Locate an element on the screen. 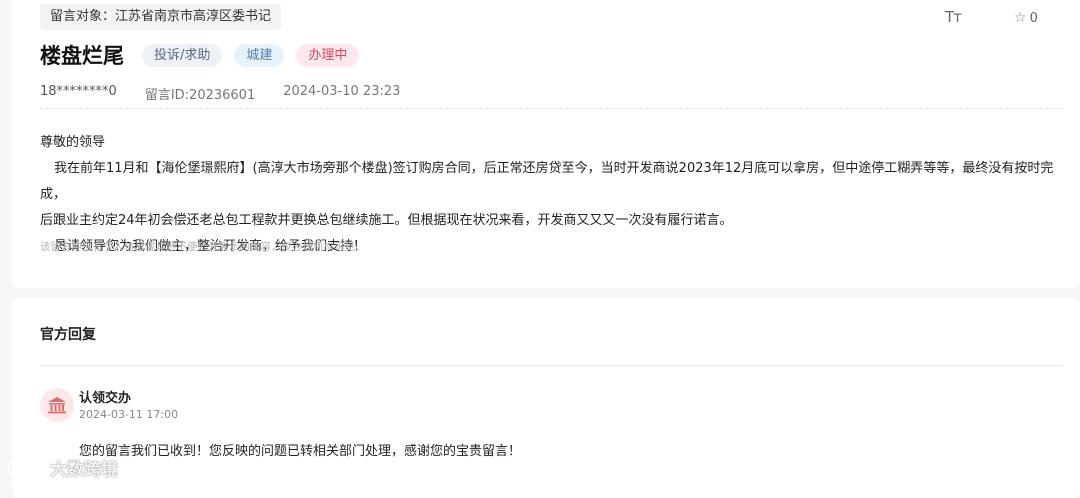 The height and width of the screenshot is (498, 1080). reply-heading: 官方回复 is located at coordinates (68, 335).